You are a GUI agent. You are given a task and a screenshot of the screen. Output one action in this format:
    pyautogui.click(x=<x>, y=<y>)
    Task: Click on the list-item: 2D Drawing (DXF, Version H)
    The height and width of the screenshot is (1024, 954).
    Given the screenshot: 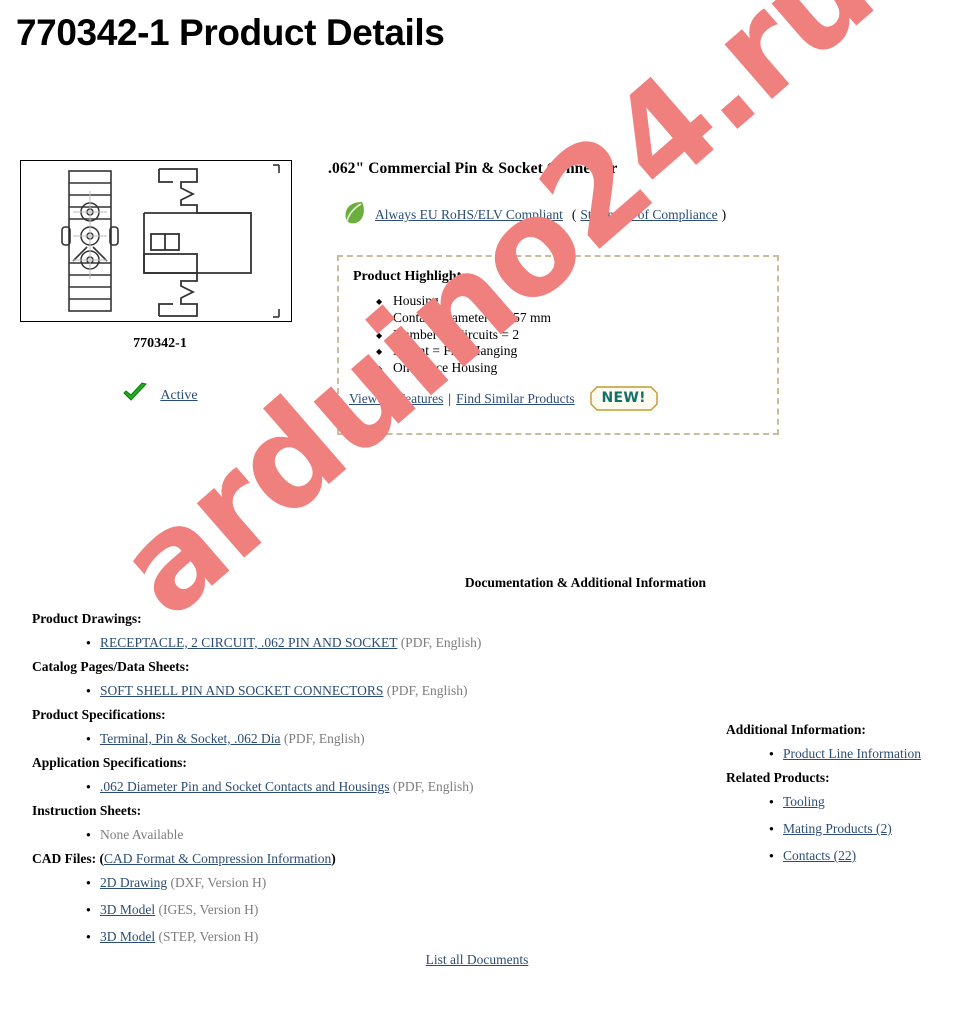 What is the action you would take?
    pyautogui.click(x=389, y=882)
    